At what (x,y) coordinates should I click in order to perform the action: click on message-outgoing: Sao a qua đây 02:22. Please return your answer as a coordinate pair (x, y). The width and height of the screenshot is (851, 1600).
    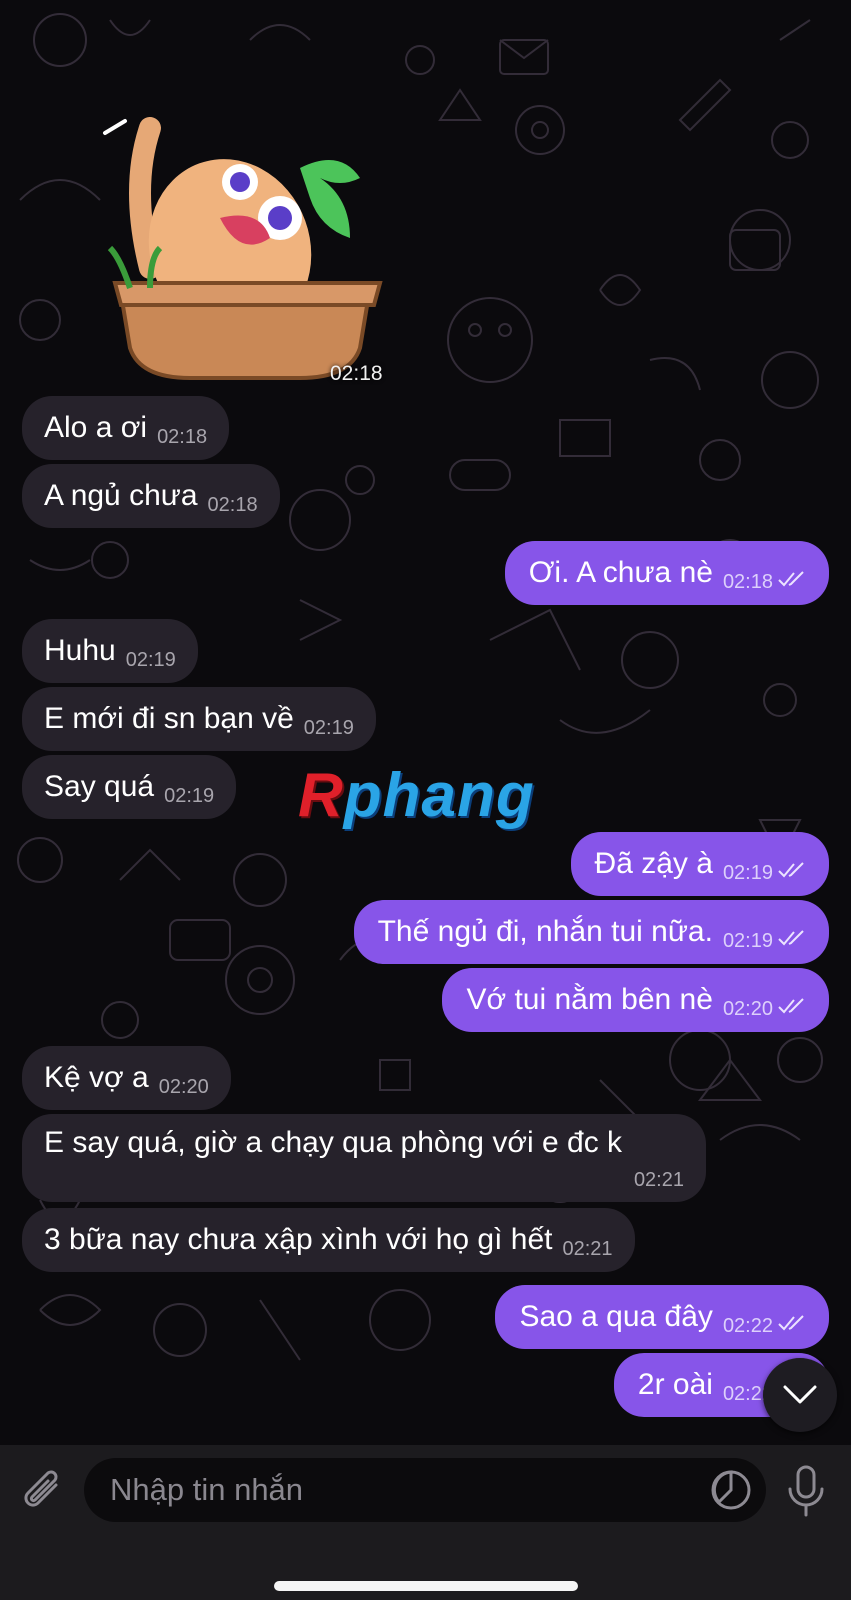
    Looking at the image, I should click on (662, 1317).